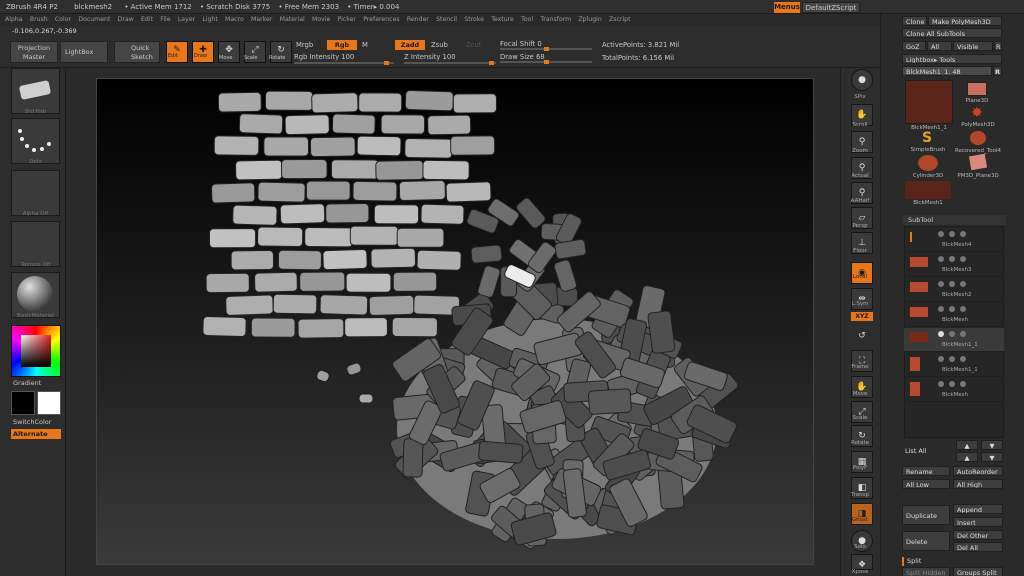 This screenshot has width=1024, height=576. I want to click on list-all-button: List All, so click(926, 451).